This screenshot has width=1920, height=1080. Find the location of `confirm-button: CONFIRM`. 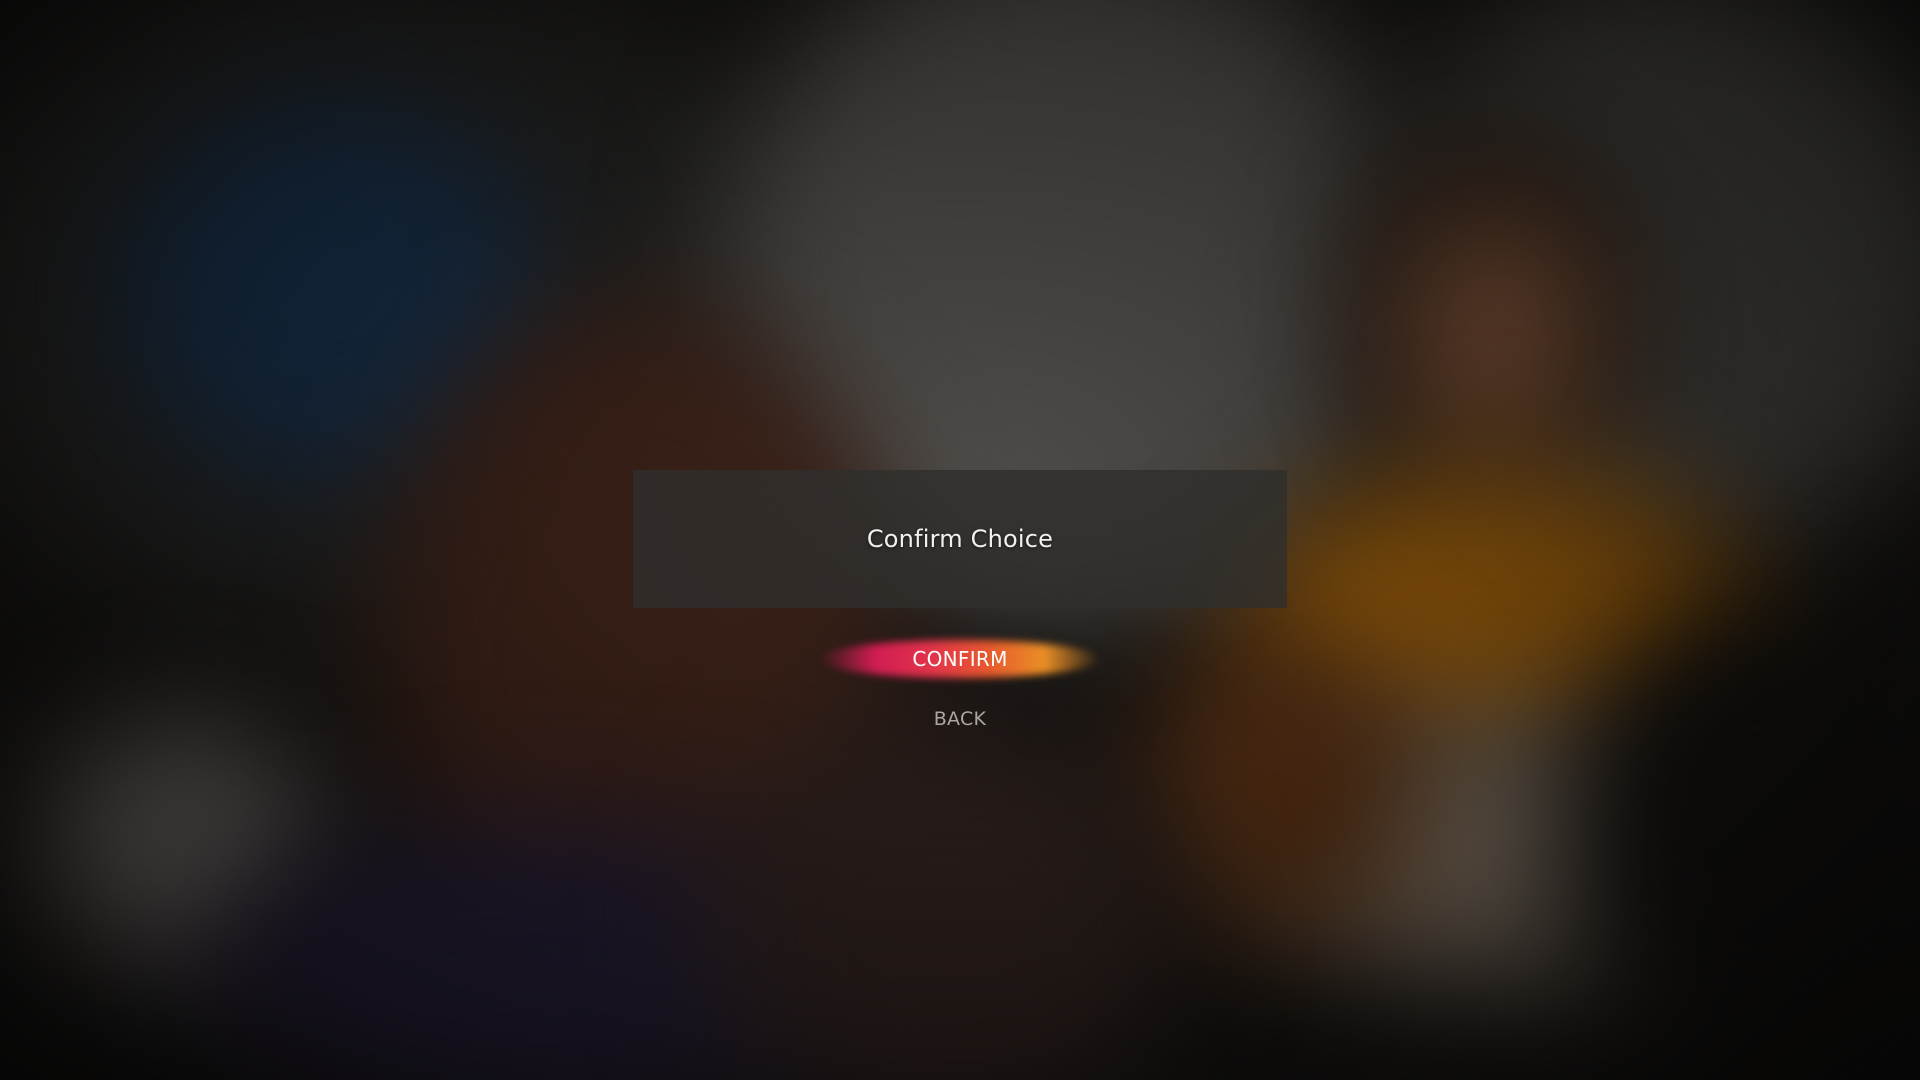

confirm-button: CONFIRM is located at coordinates (960, 659).